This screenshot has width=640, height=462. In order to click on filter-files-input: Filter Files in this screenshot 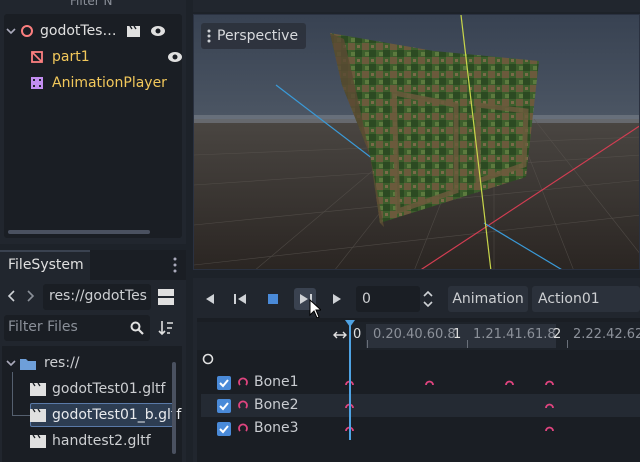, I will do `click(77, 328)`.